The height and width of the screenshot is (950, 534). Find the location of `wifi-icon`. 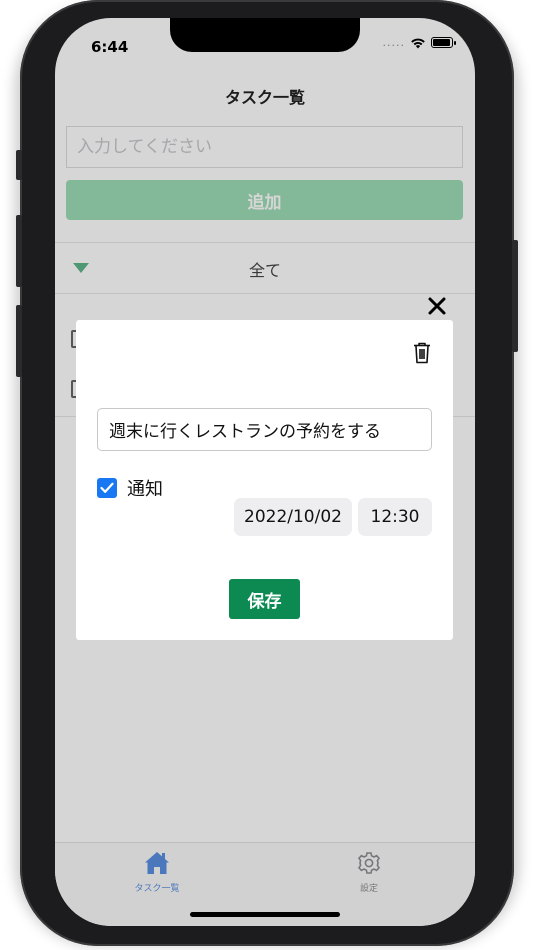

wifi-icon is located at coordinates (418, 43).